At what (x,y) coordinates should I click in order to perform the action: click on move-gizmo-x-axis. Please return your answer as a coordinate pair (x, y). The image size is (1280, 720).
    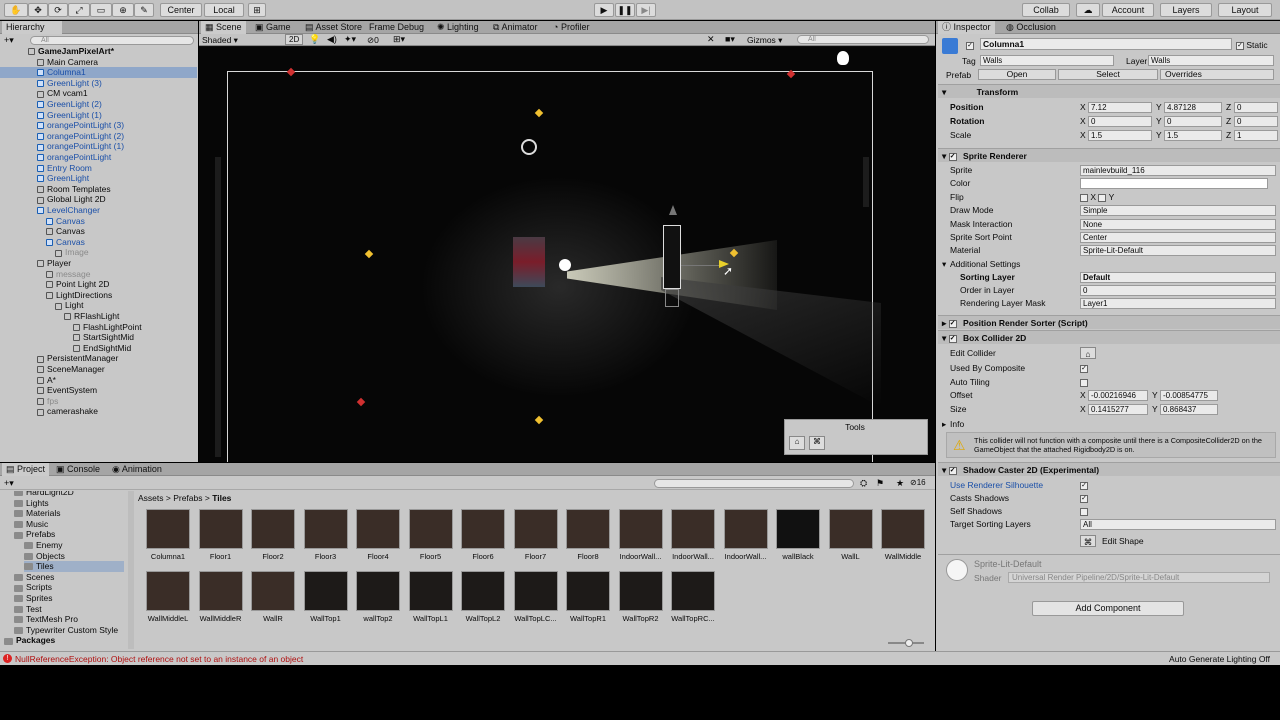
    Looking at the image, I should click on (701, 265).